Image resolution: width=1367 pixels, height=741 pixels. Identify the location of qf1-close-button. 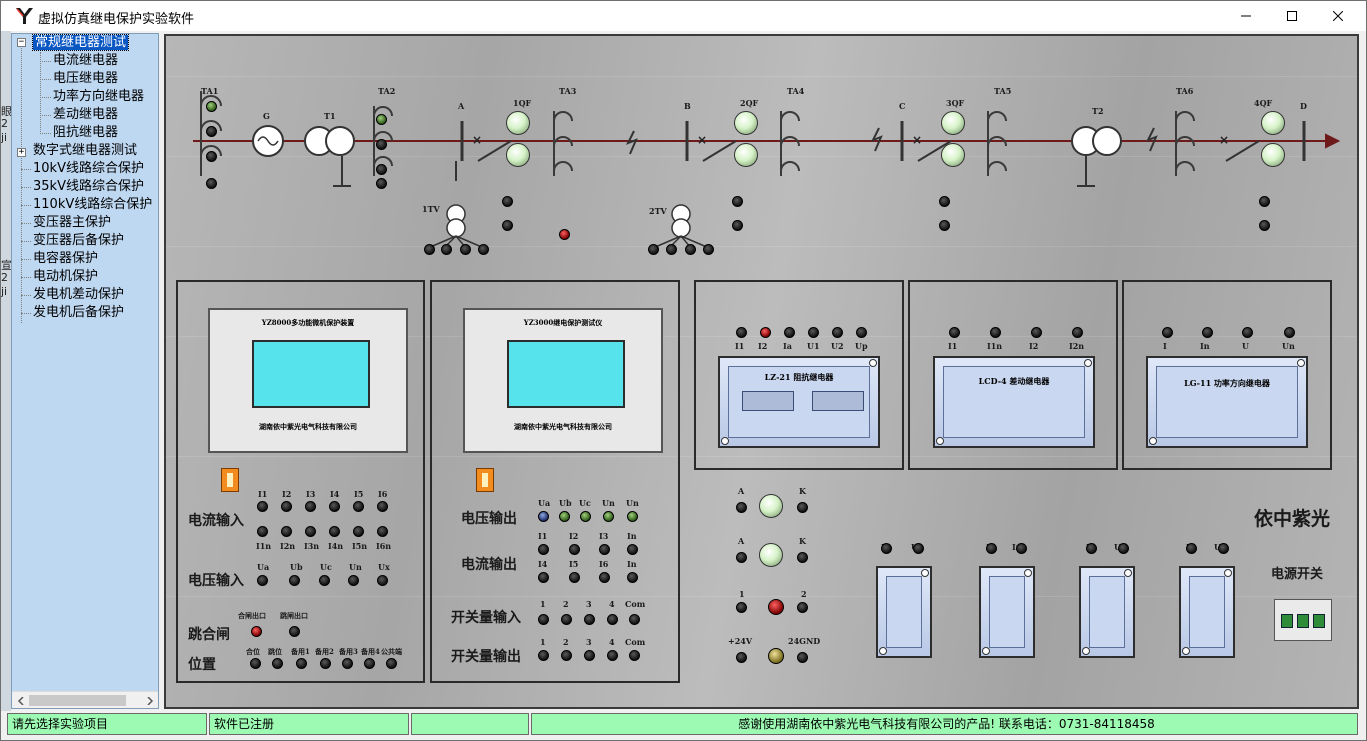
(518, 123).